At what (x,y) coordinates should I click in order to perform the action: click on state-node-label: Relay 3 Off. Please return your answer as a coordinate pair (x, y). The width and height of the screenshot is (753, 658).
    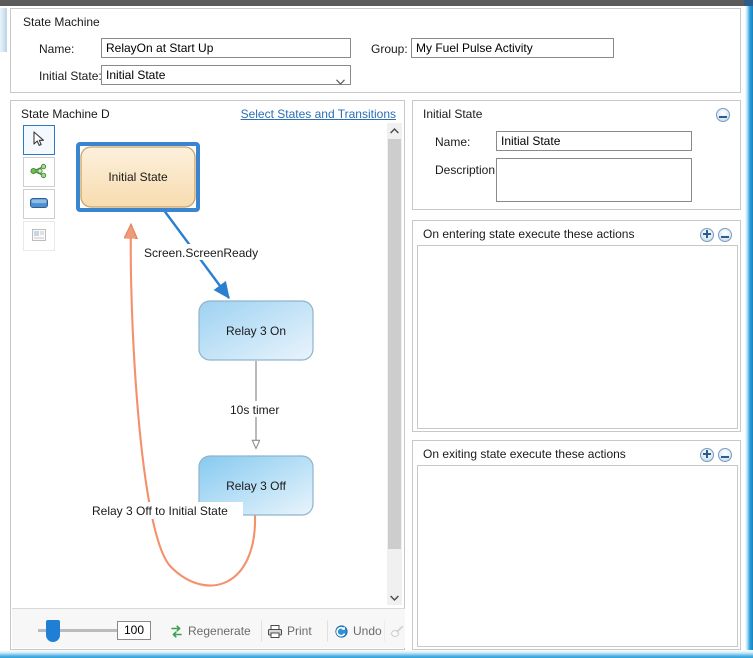
    Looking at the image, I should click on (256, 486).